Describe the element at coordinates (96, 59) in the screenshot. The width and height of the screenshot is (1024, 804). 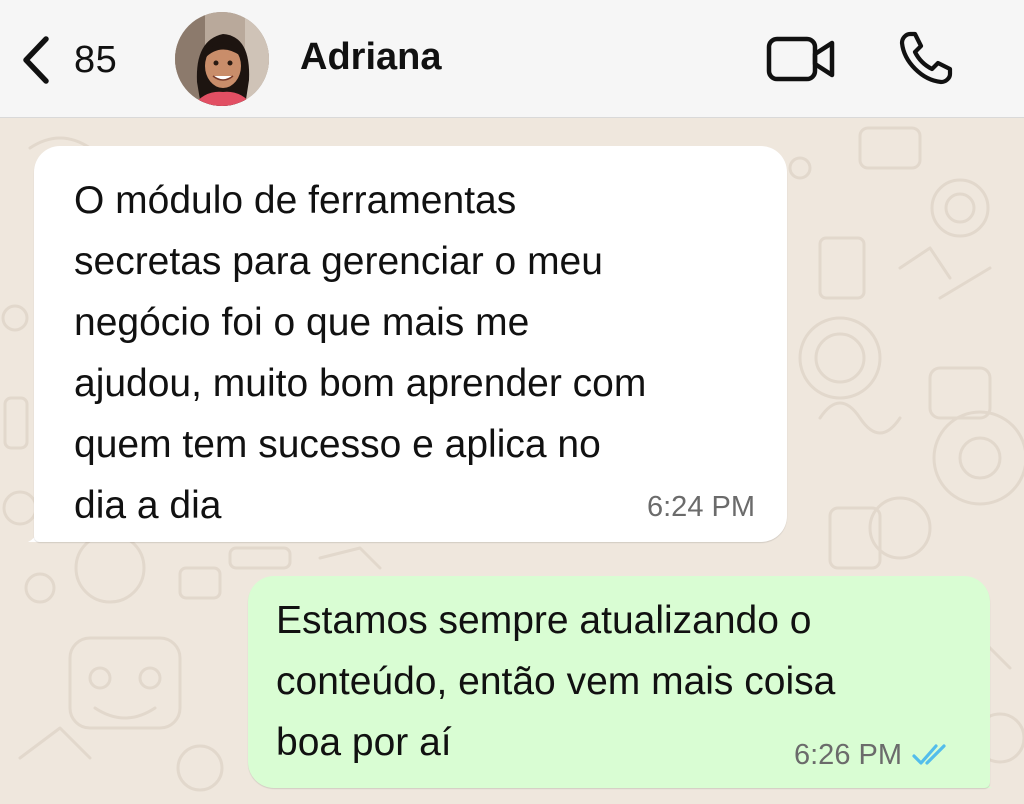
I see `unread-count: 85` at that location.